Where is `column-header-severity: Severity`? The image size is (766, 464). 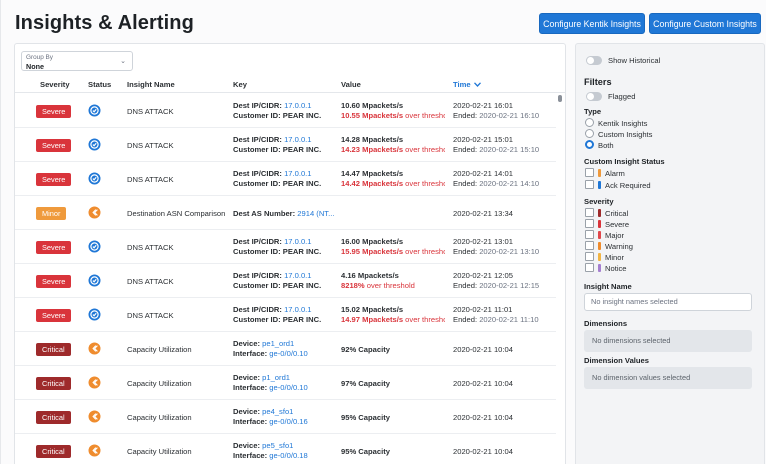
column-header-severity: Severity is located at coordinates (55, 84).